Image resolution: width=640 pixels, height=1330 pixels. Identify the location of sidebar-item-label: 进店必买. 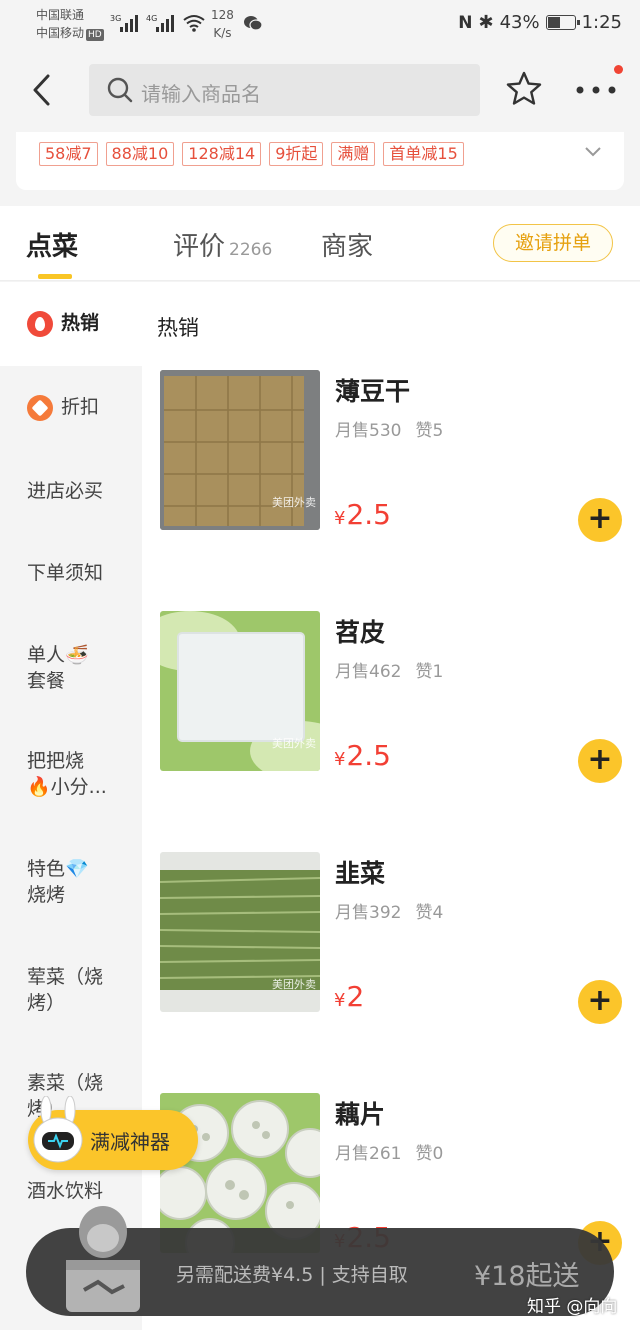
(65, 491).